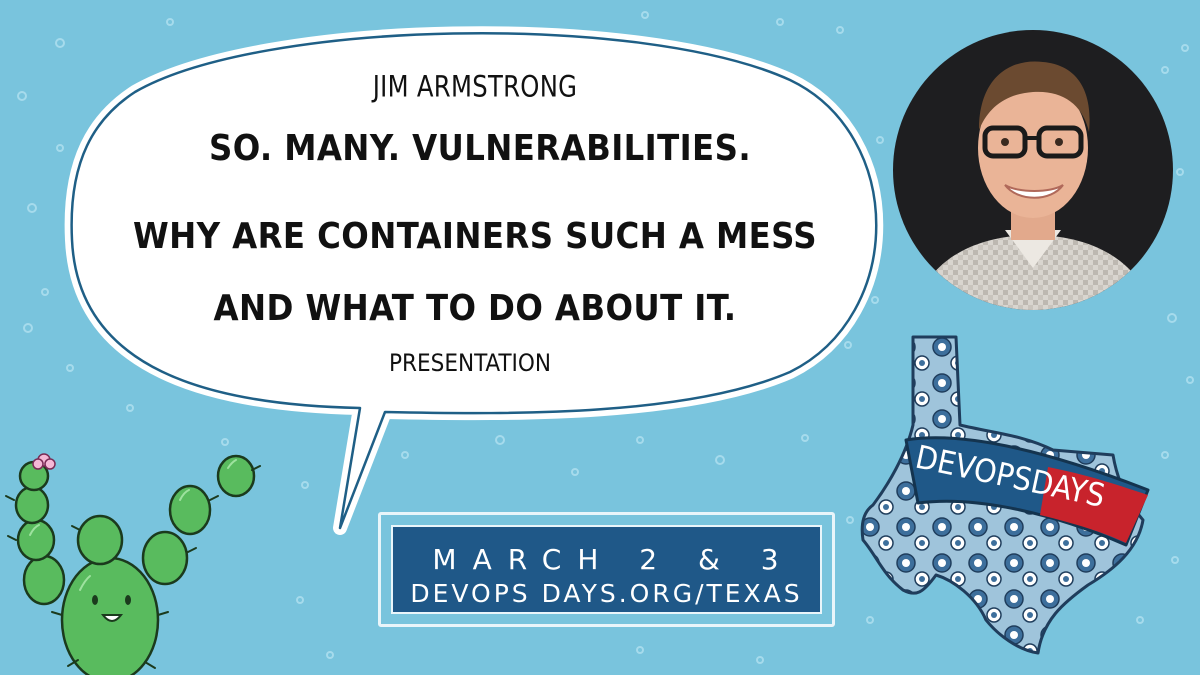 The image size is (1200, 675). What do you see at coordinates (475, 87) in the screenshot?
I see `speaker-name: JIM ARMSTRONG` at bounding box center [475, 87].